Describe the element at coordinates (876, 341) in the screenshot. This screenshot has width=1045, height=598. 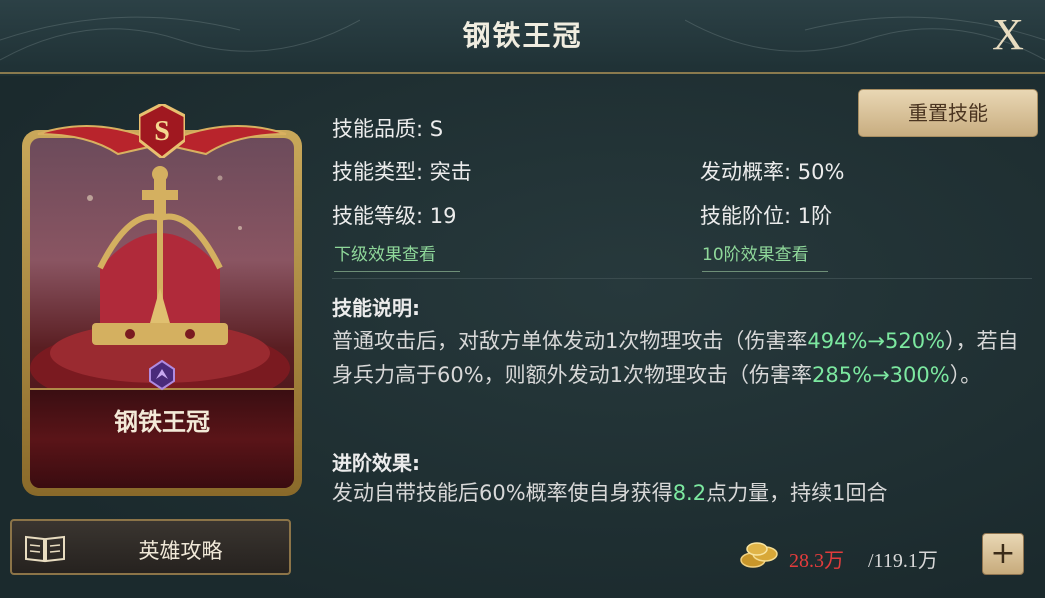
I see `damage-rate-1: 494%→520%` at that location.